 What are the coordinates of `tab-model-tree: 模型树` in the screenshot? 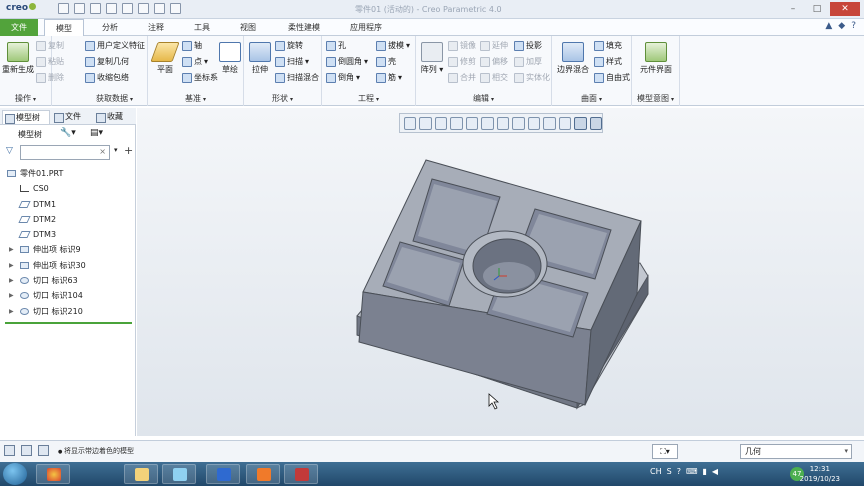 It's located at (26, 117).